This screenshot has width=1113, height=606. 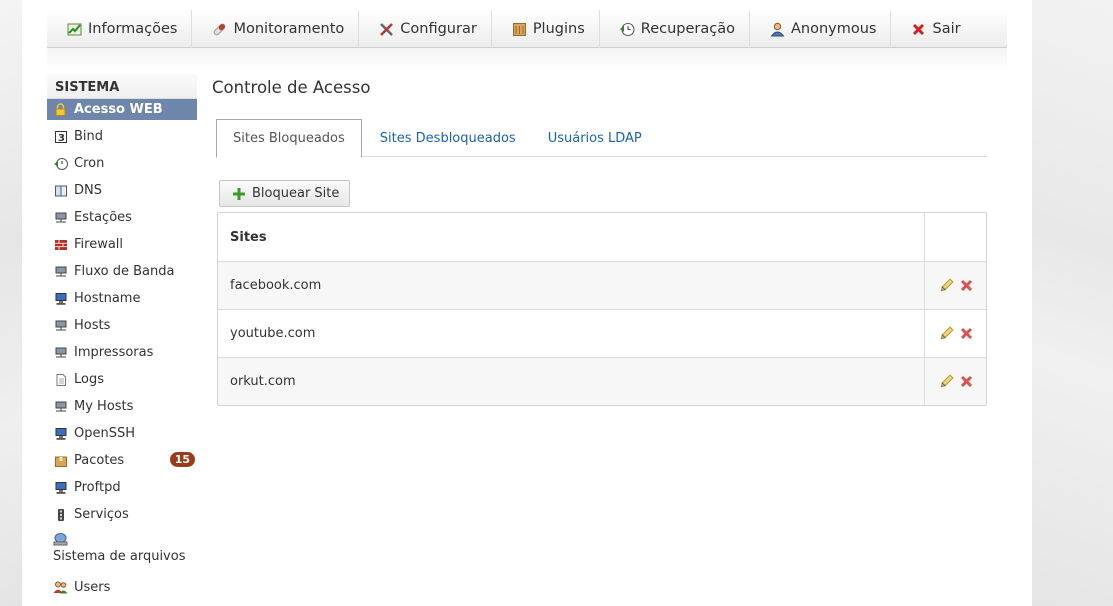 I want to click on pill-icon, so click(x=219, y=29).